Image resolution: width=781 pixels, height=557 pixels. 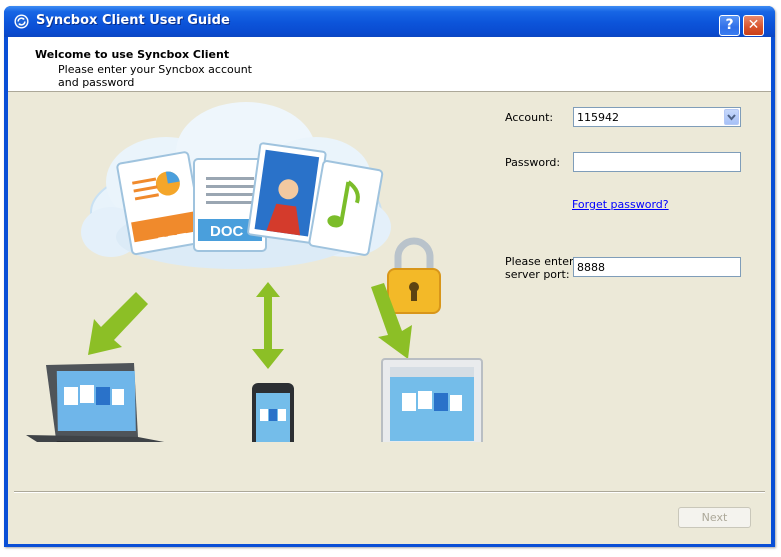 I want to click on next-button: Next, so click(x=714, y=517).